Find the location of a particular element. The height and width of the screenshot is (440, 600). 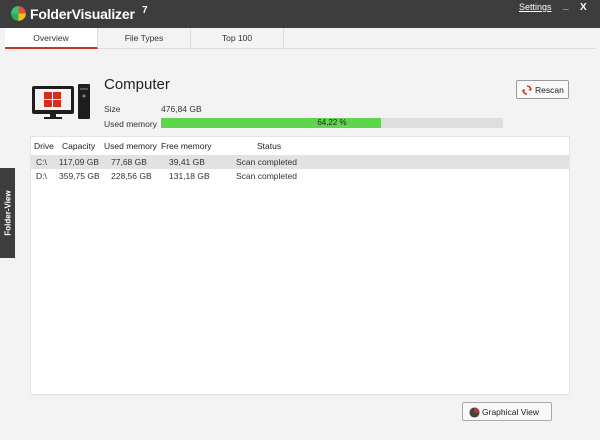

graphical-view-label: Graphical View is located at coordinates (511, 412).